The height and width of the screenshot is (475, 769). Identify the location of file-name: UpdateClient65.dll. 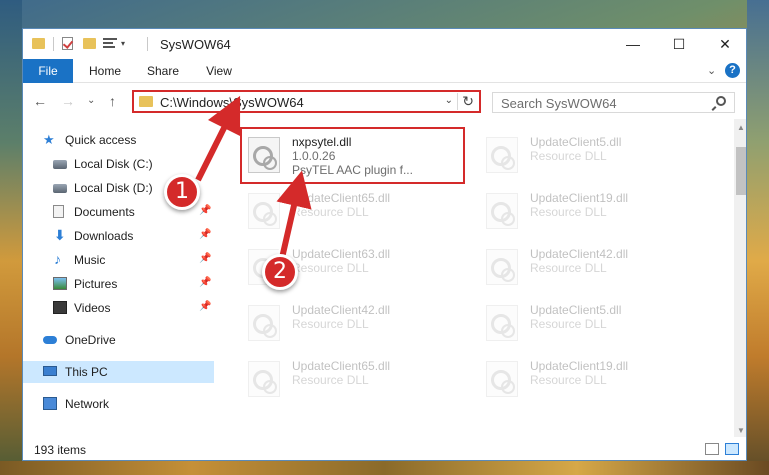
(341, 366).